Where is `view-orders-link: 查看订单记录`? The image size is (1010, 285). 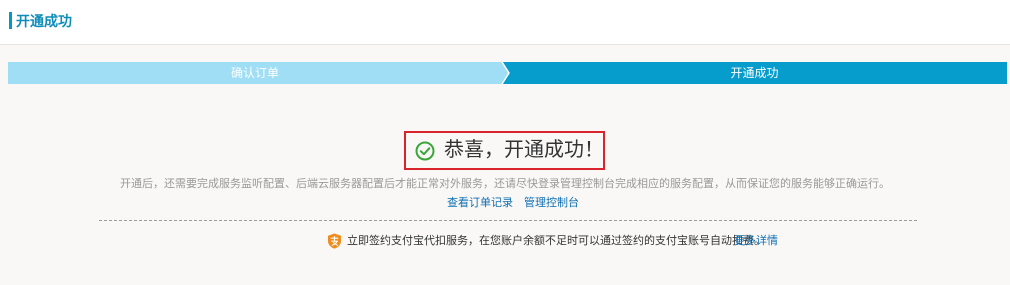
view-orders-link: 查看订单记录 is located at coordinates (480, 203).